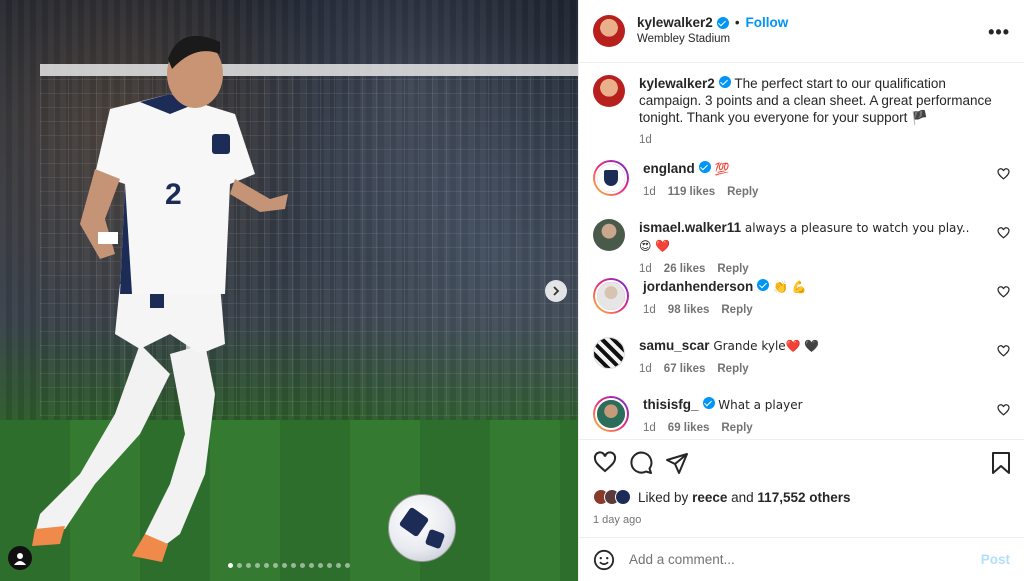 This screenshot has width=1024, height=581. Describe the element at coordinates (712, 39) in the screenshot. I see `location-link: Wembley Stadium` at that location.